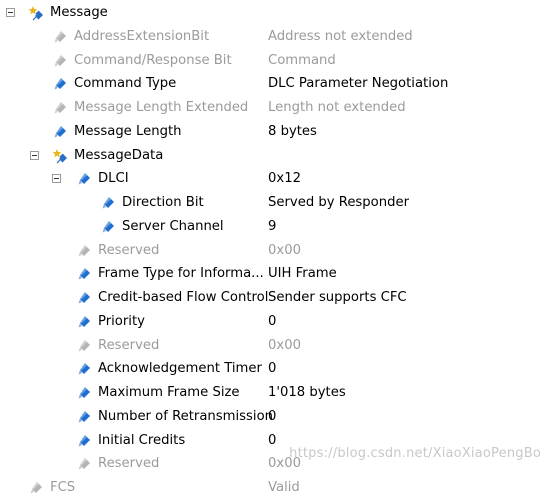  Describe the element at coordinates (275, 157) in the screenshot. I see `tree-row: MessageData` at that location.